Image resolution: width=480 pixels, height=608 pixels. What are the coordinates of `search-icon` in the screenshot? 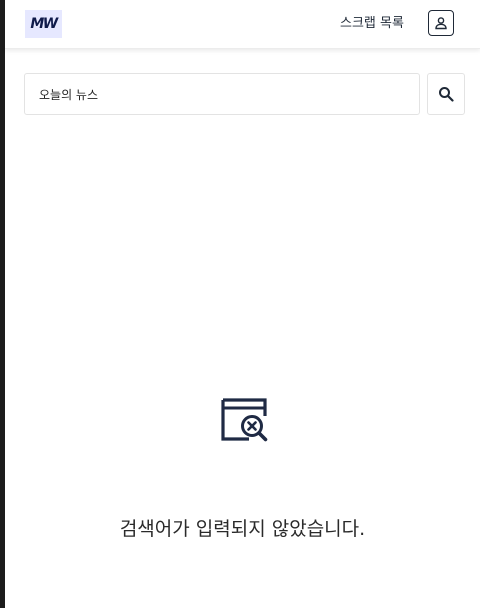 It's located at (446, 94).